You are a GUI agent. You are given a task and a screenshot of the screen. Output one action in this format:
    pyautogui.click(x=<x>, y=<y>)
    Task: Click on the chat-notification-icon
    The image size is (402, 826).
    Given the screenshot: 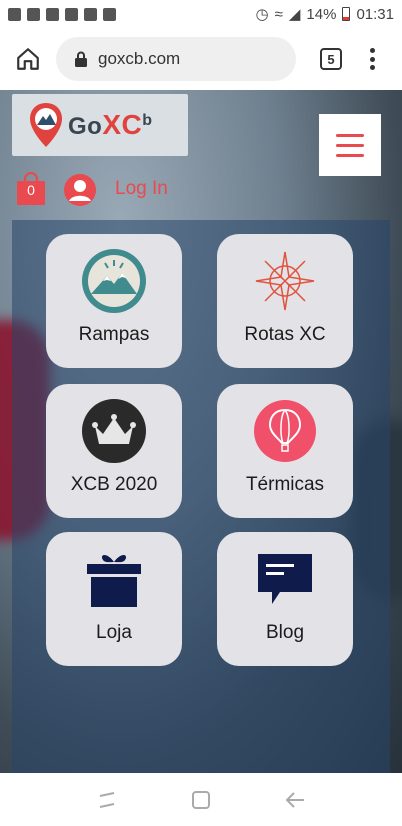 What is the action you would take?
    pyautogui.click(x=52, y=14)
    